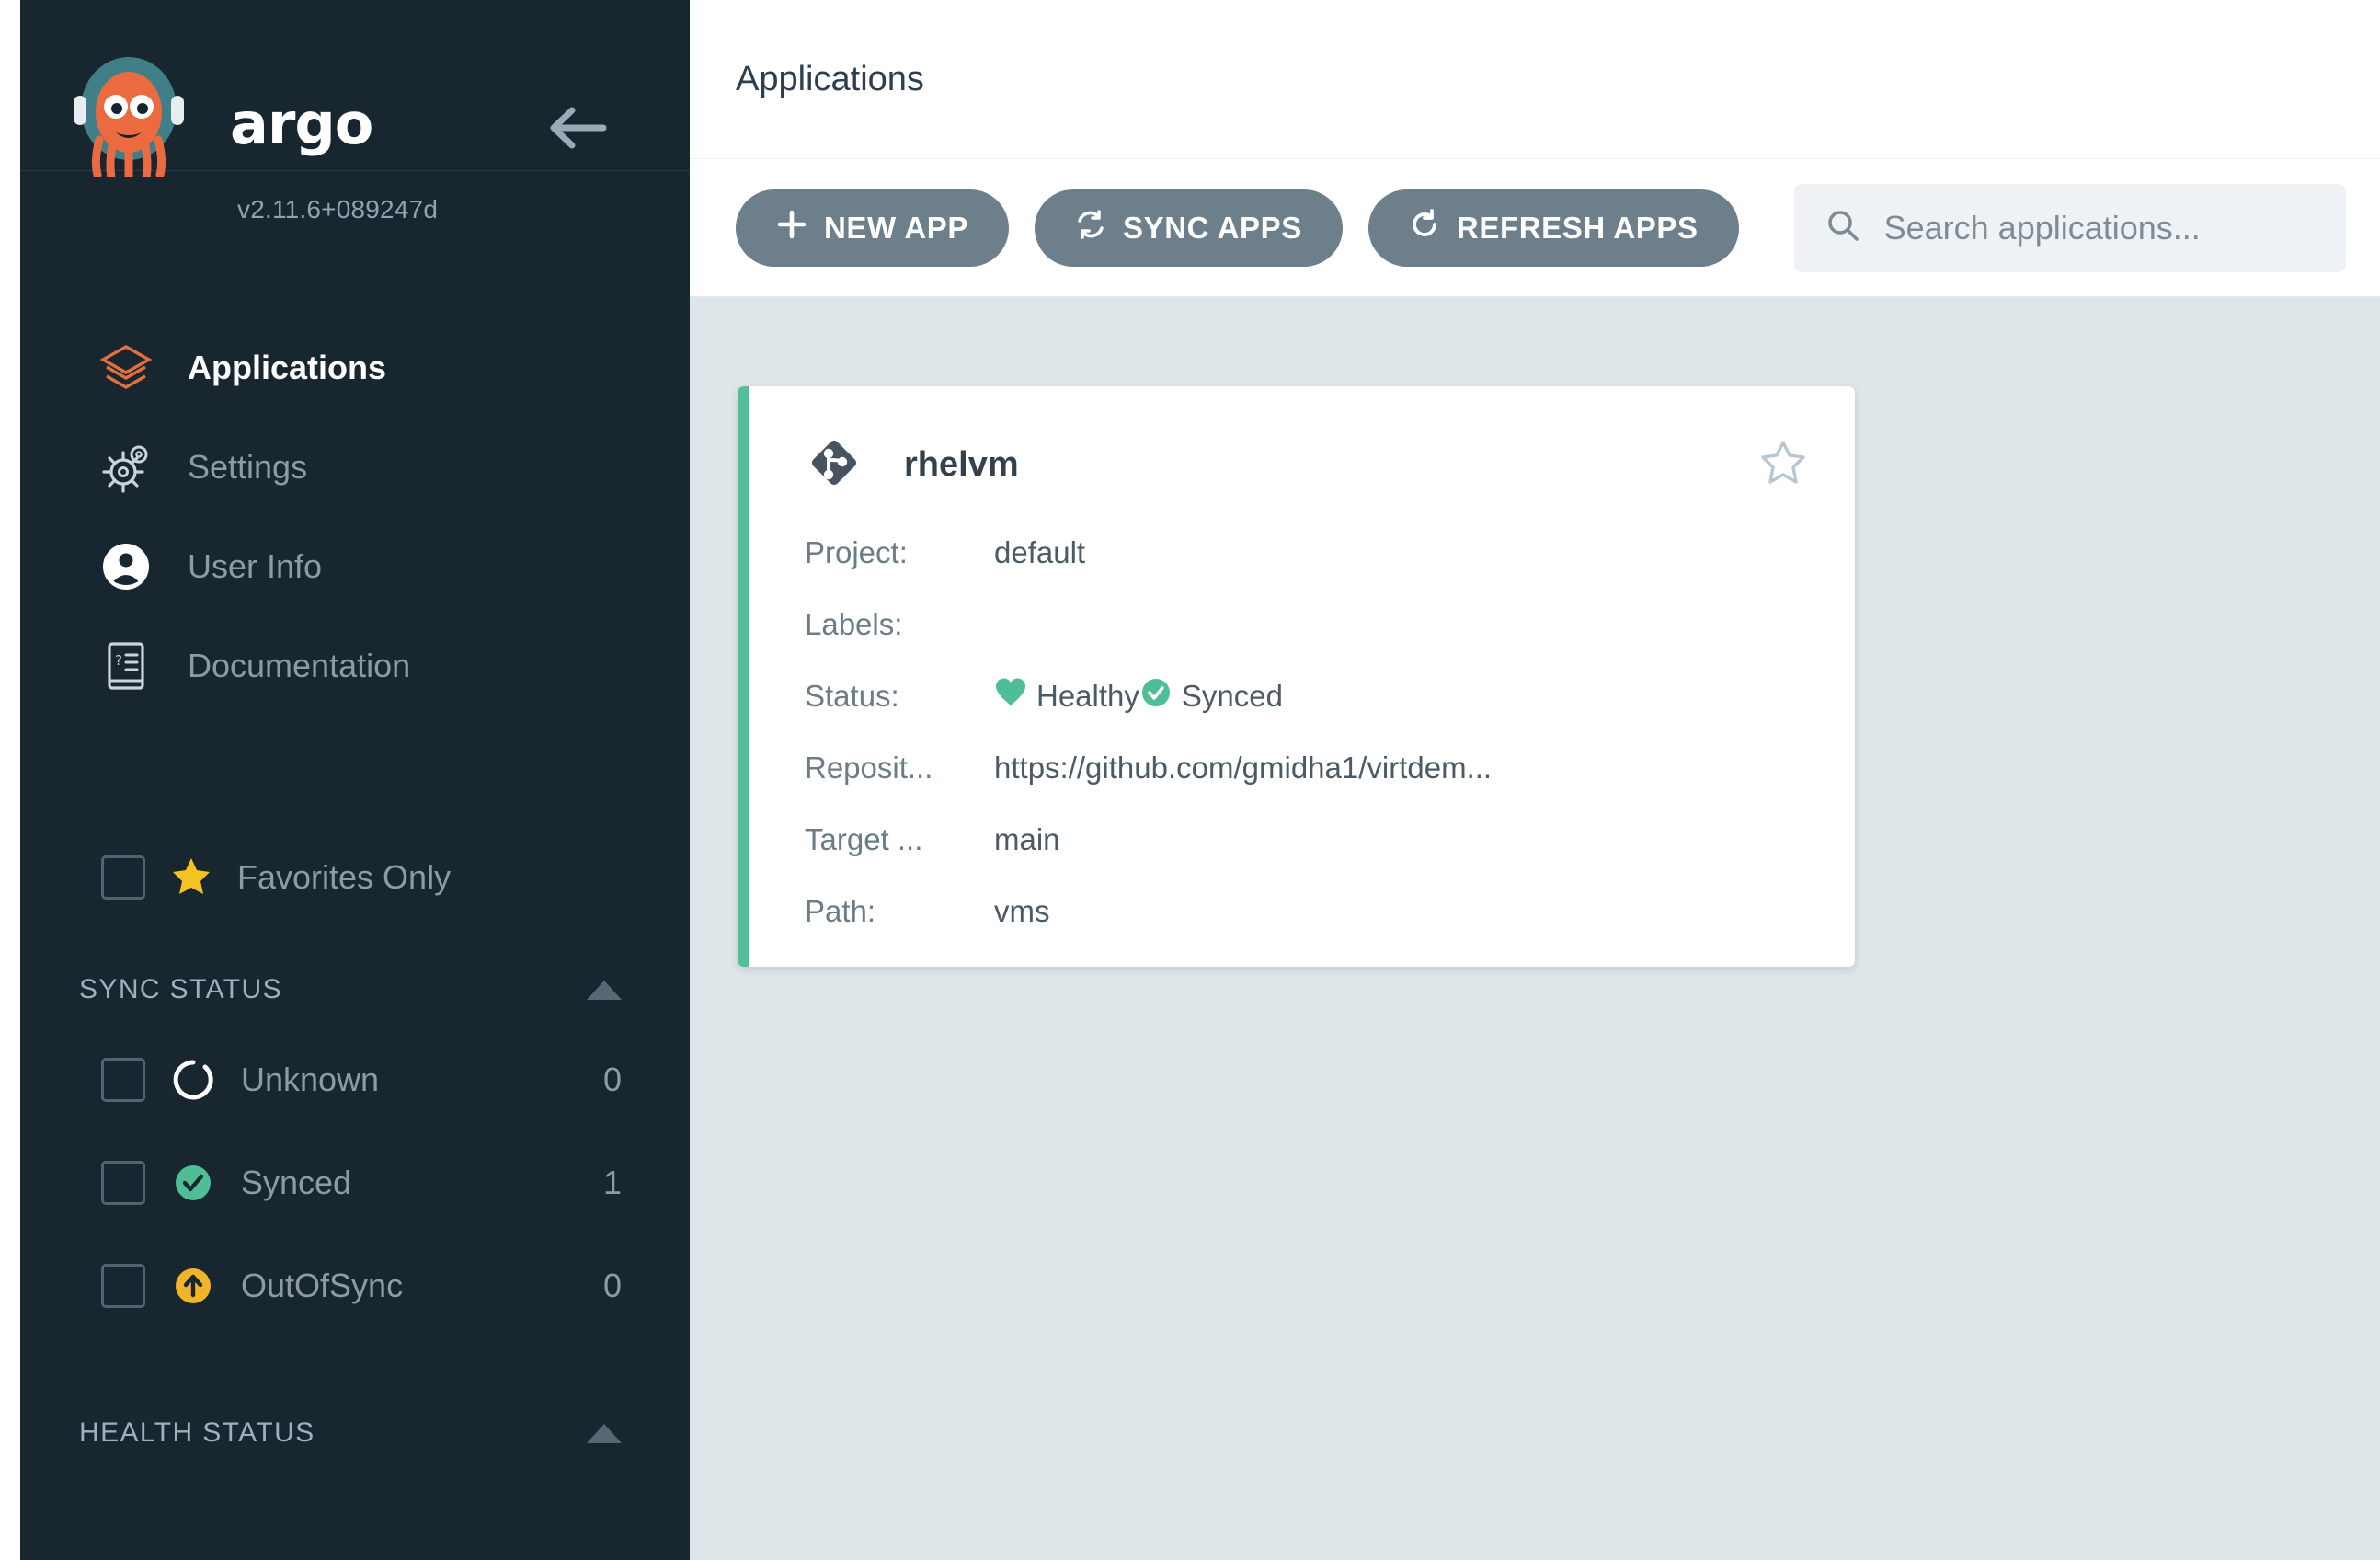  What do you see at coordinates (840, 911) in the screenshot?
I see `detail-key: Path:` at bounding box center [840, 911].